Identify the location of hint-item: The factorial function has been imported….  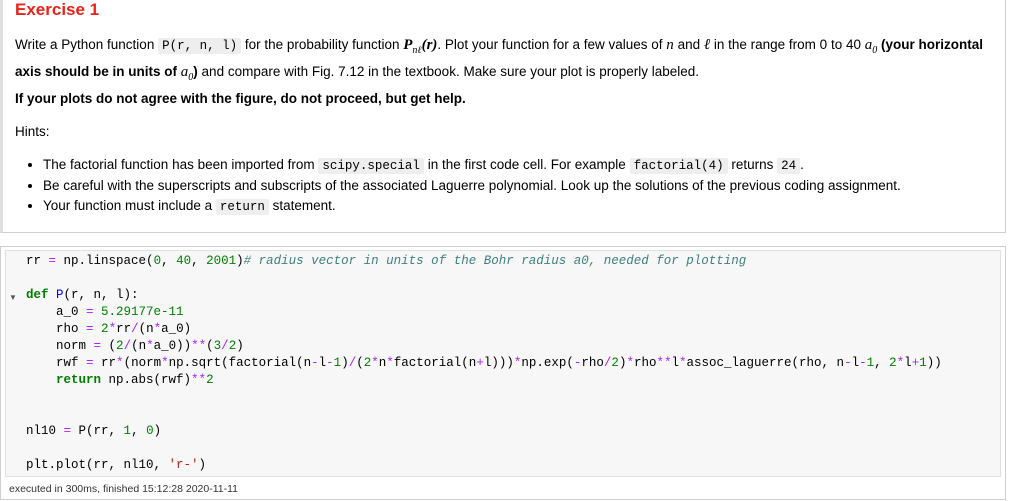
(472, 165).